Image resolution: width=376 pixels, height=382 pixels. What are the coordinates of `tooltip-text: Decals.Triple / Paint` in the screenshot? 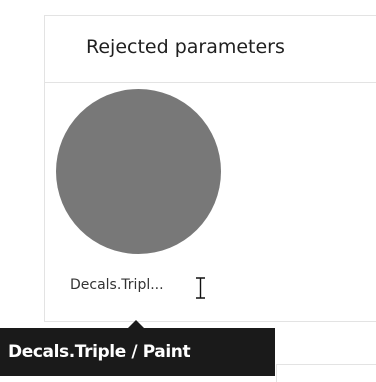 It's located at (99, 352).